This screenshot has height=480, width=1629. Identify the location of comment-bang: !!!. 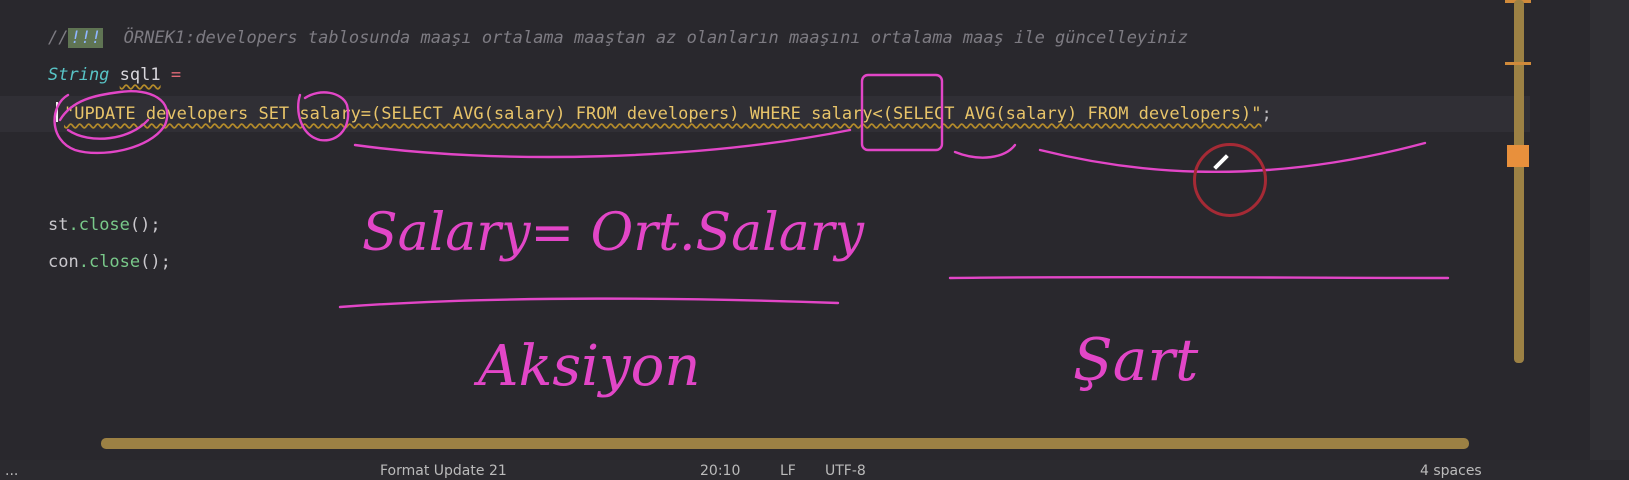
(86, 38).